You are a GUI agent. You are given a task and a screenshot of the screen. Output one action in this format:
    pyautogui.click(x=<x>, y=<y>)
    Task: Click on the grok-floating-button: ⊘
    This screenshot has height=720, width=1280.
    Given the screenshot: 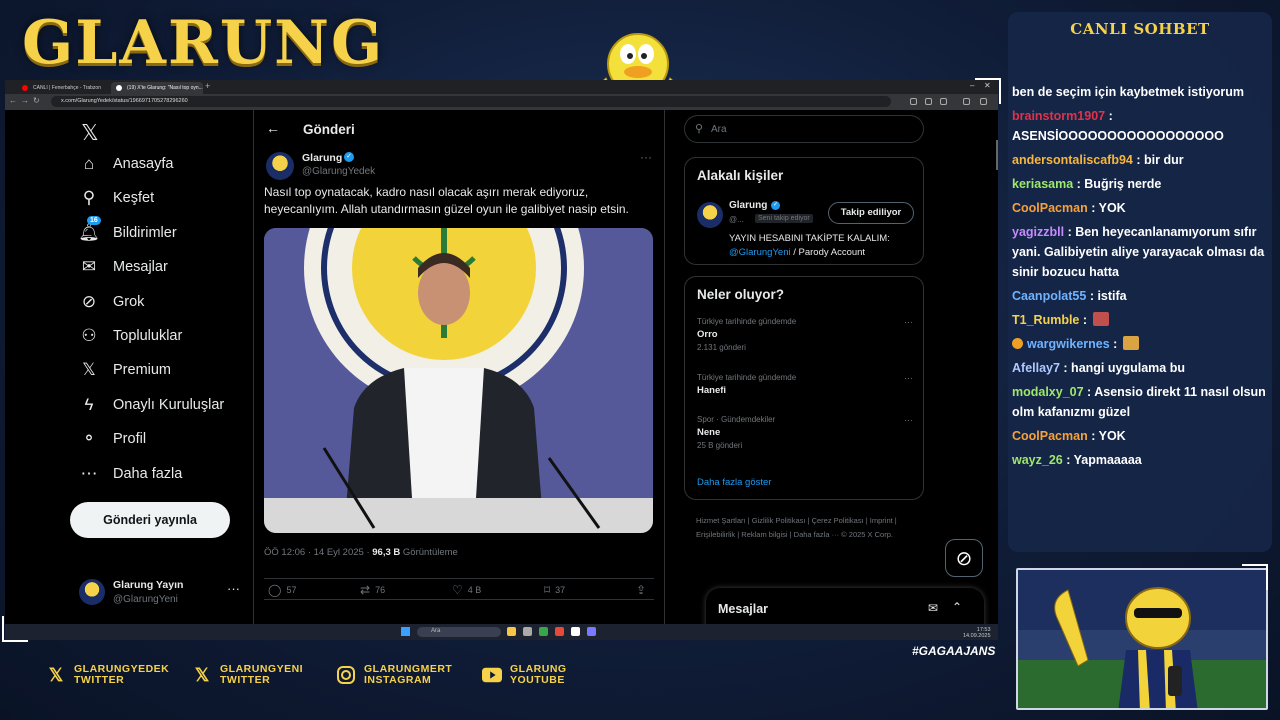 What is the action you would take?
    pyautogui.click(x=964, y=558)
    